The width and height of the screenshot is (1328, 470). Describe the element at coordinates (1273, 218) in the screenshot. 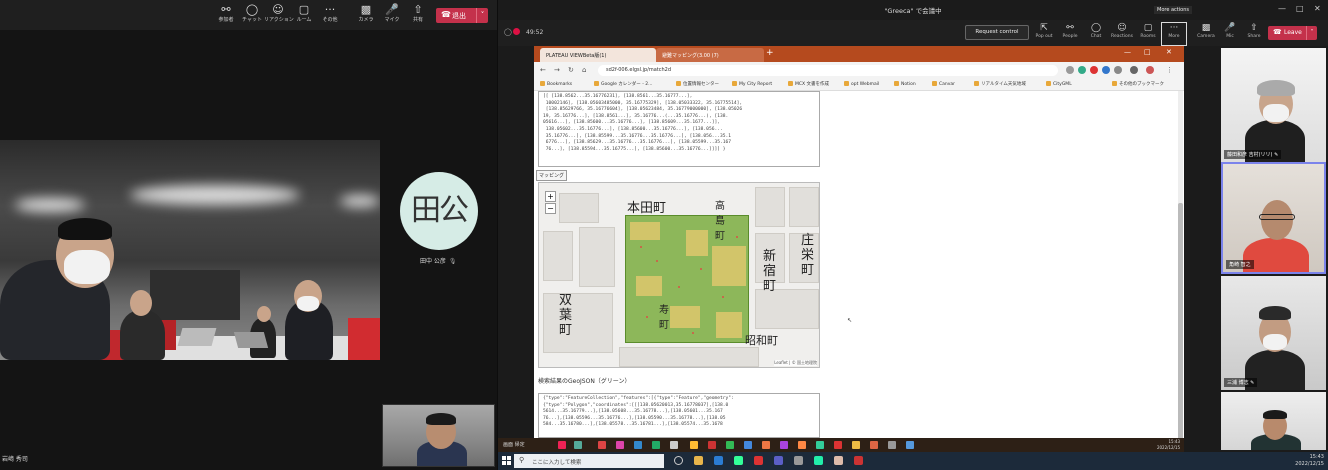

I see `participant-tile-active-speaker: 角崎 智之` at that location.